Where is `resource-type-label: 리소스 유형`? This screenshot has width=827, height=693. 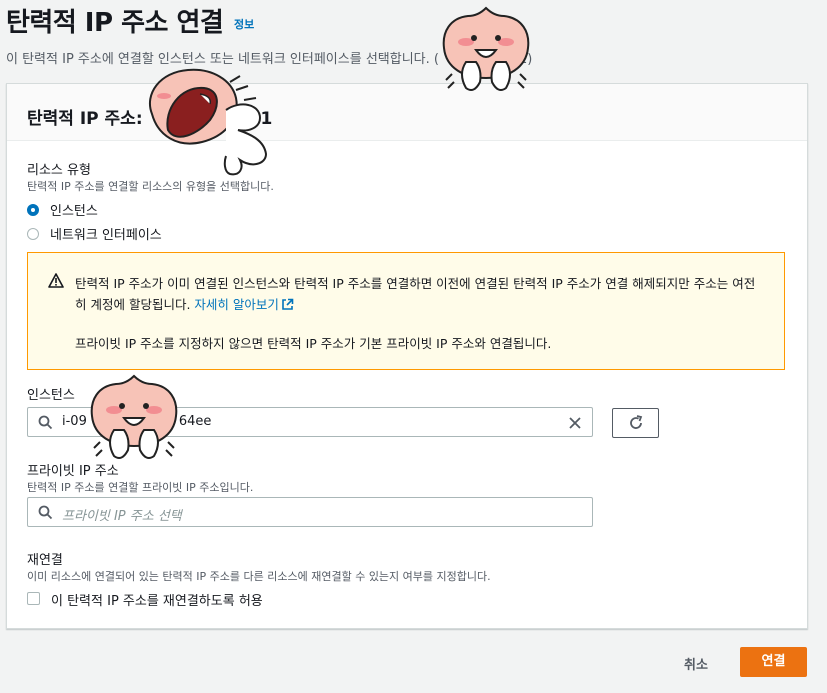 resource-type-label: 리소스 유형 is located at coordinates (59, 170).